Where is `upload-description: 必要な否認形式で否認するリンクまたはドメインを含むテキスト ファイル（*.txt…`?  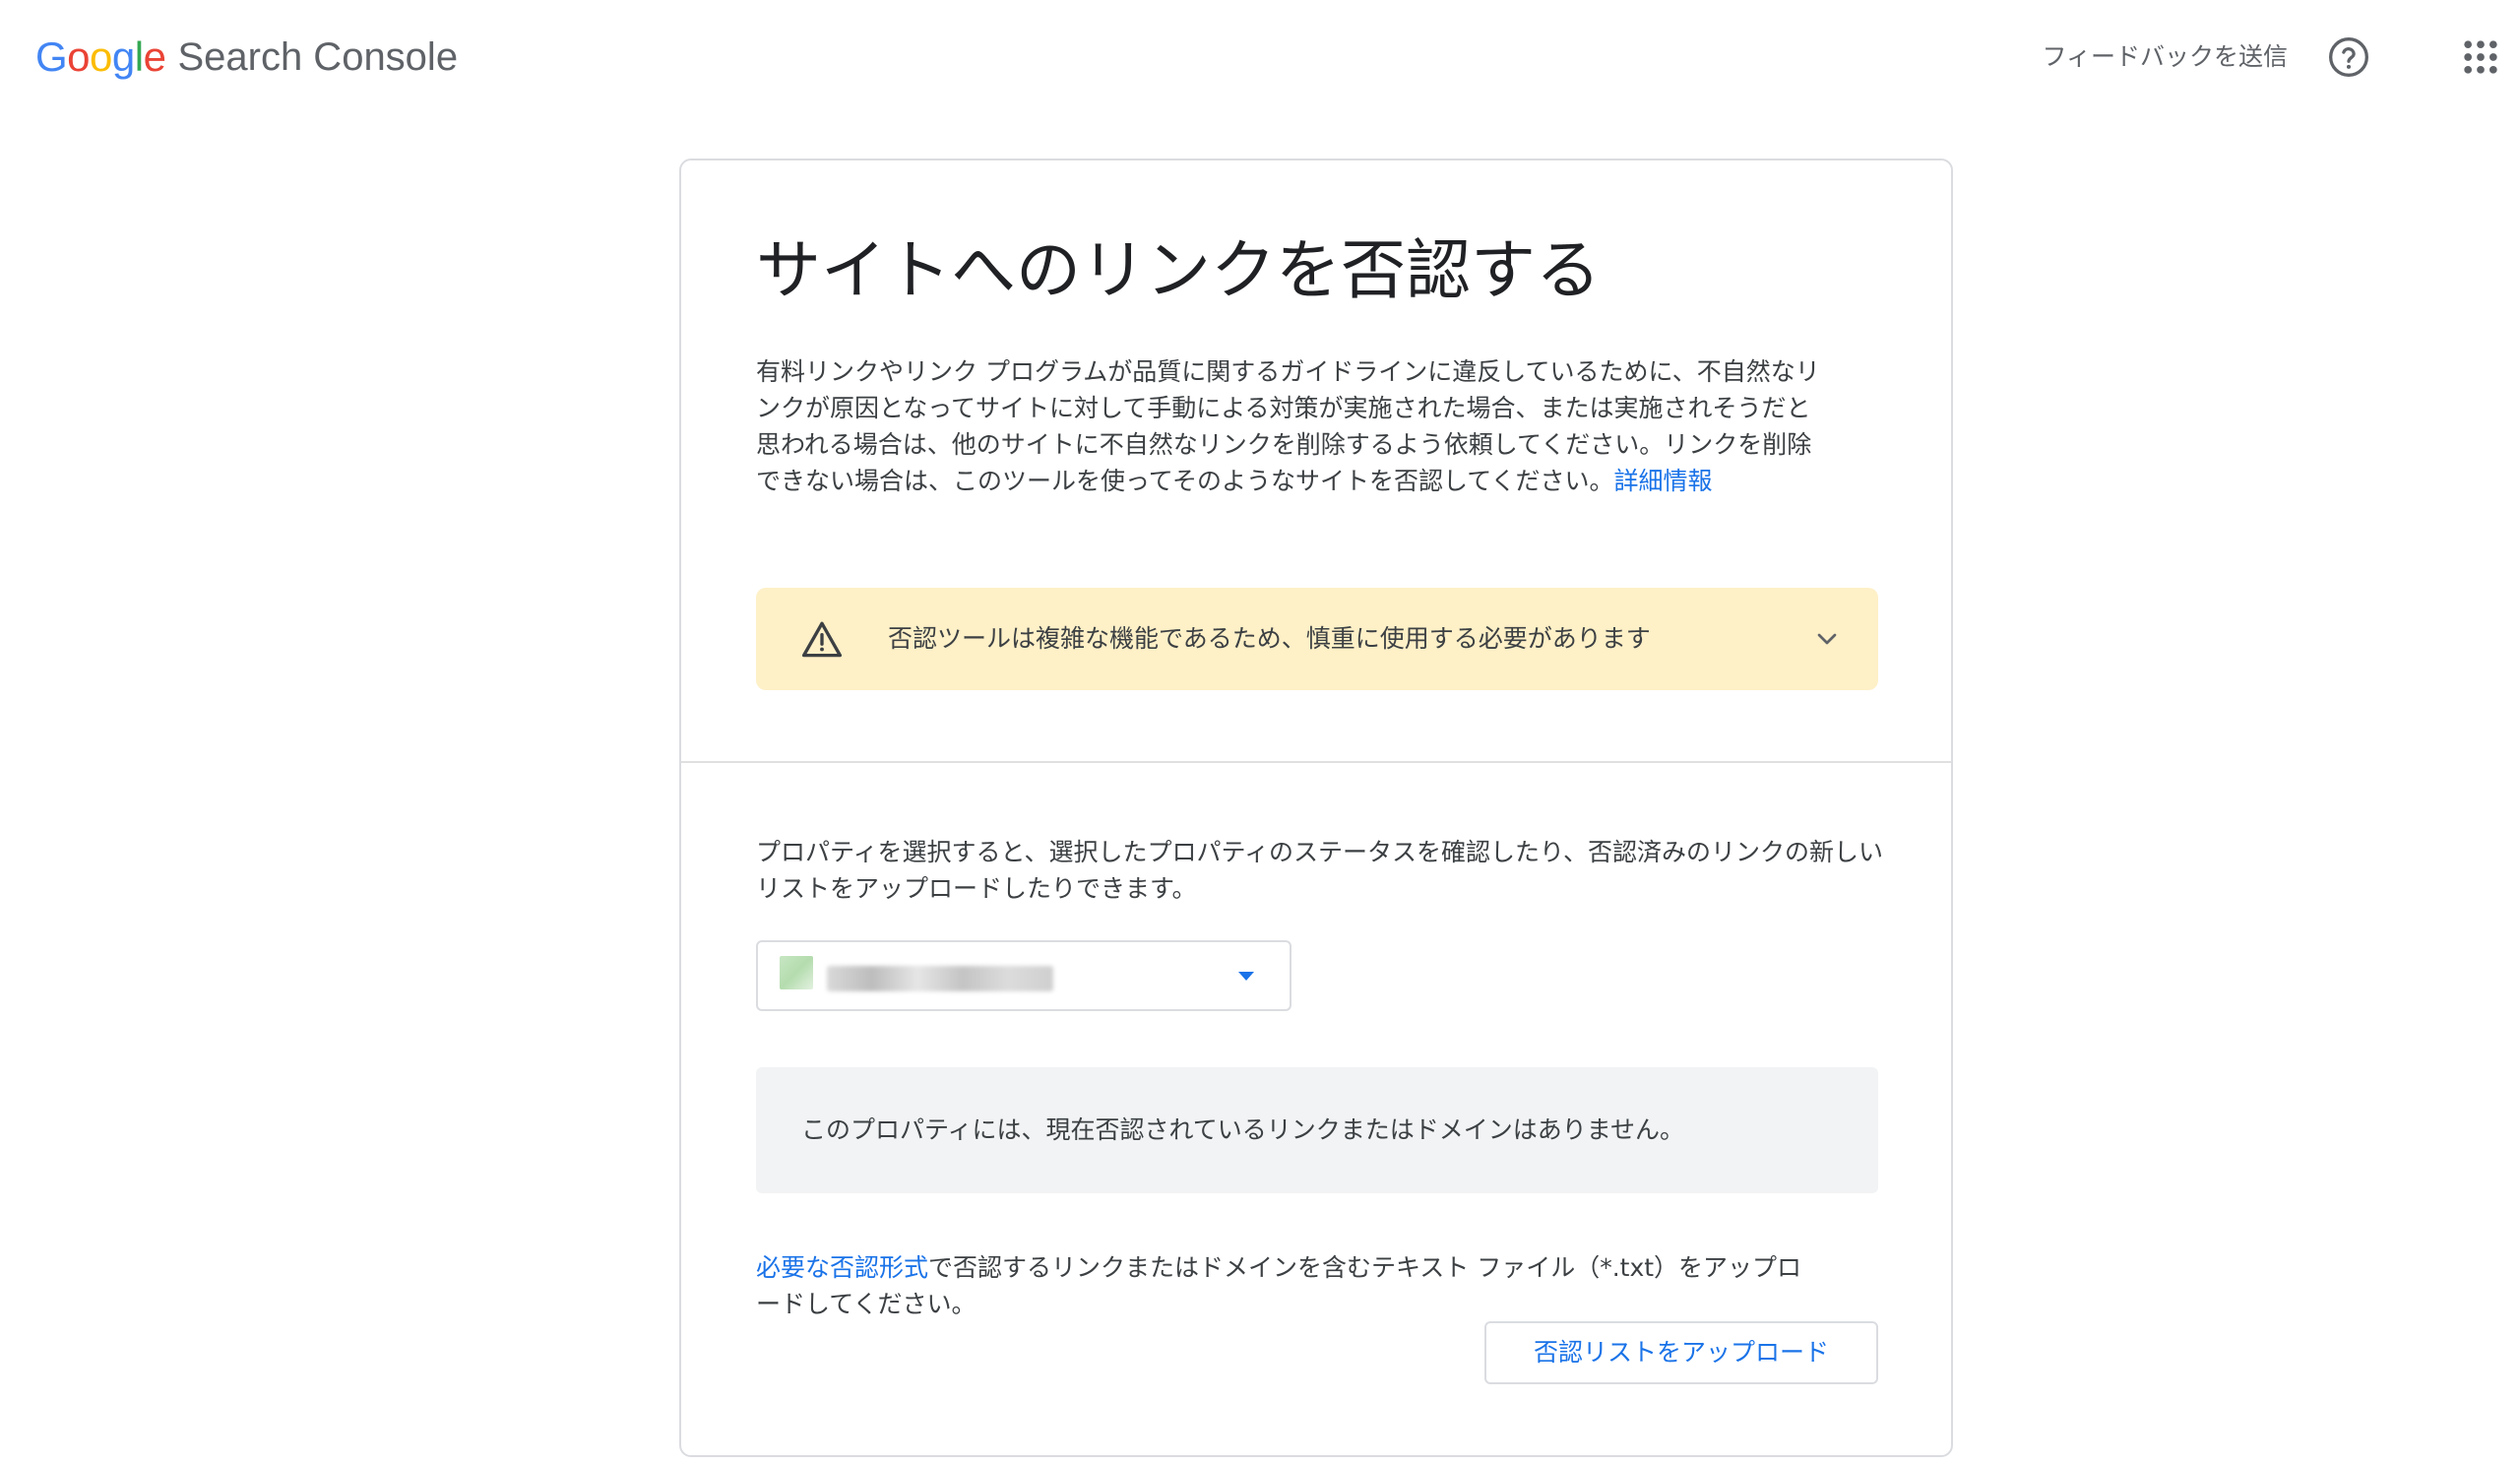
upload-description: 必要な否認形式で否認するリンクまたはドメインを含むテキスト ファイル（*.txt… is located at coordinates (1282, 1286).